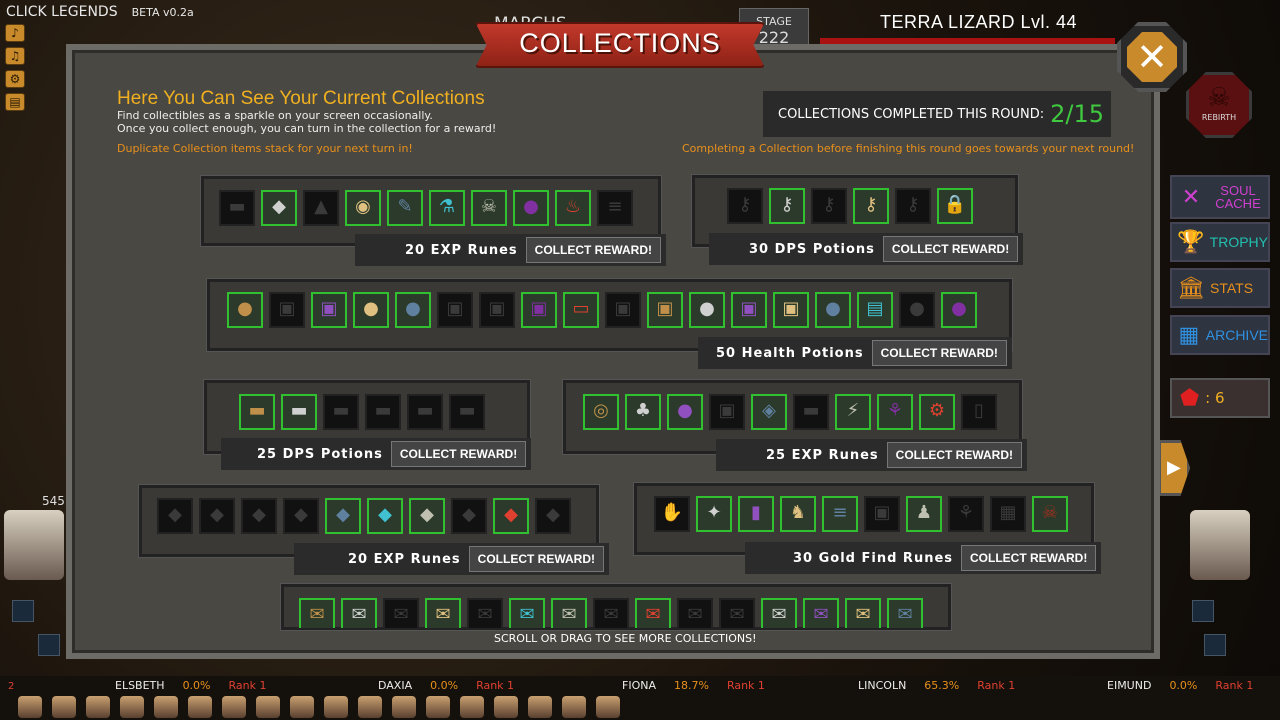  I want to click on trophy-label: TROPHY, so click(1238, 242).